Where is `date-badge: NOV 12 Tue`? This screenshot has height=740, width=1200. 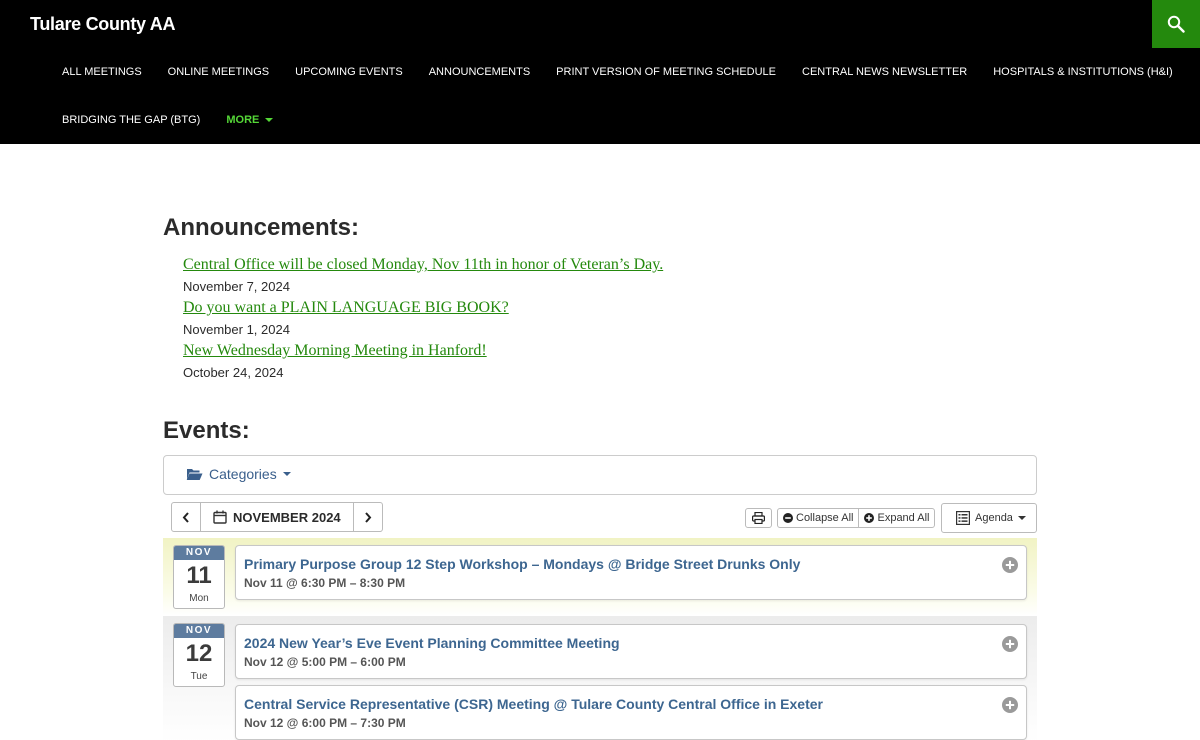
date-badge: NOV 12 Tue is located at coordinates (199, 655).